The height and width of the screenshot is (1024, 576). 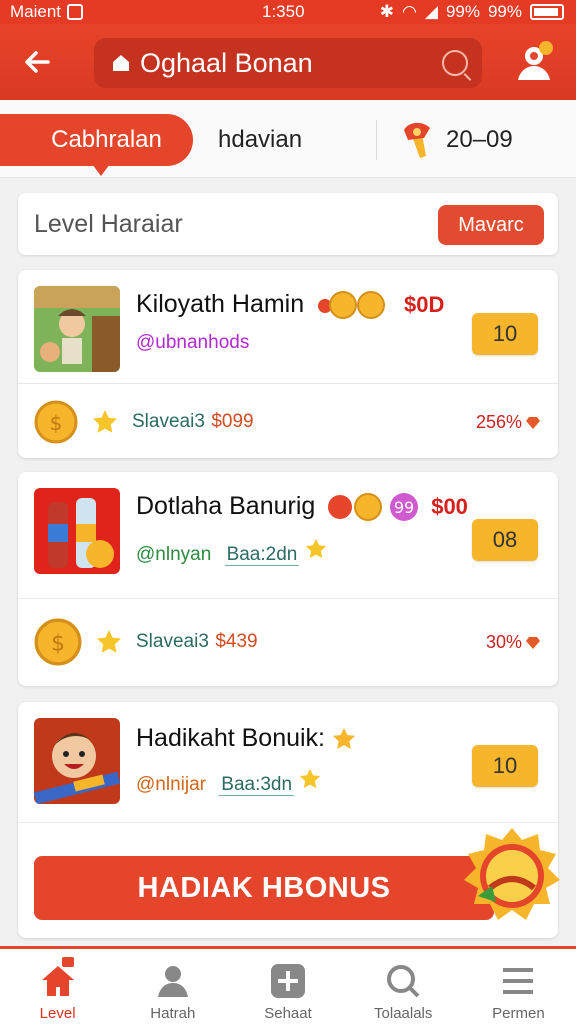 I want to click on torch-icon, so click(x=417, y=140).